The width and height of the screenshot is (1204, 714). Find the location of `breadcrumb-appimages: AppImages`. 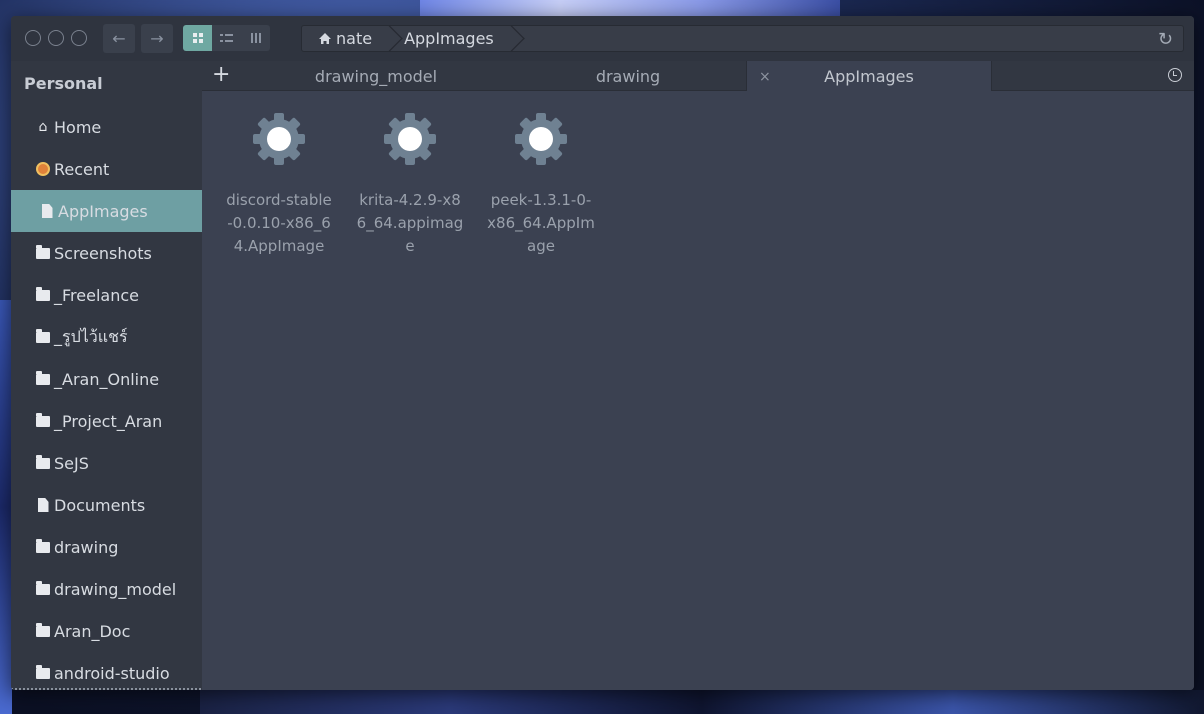

breadcrumb-appimages: AppImages is located at coordinates (450, 38).